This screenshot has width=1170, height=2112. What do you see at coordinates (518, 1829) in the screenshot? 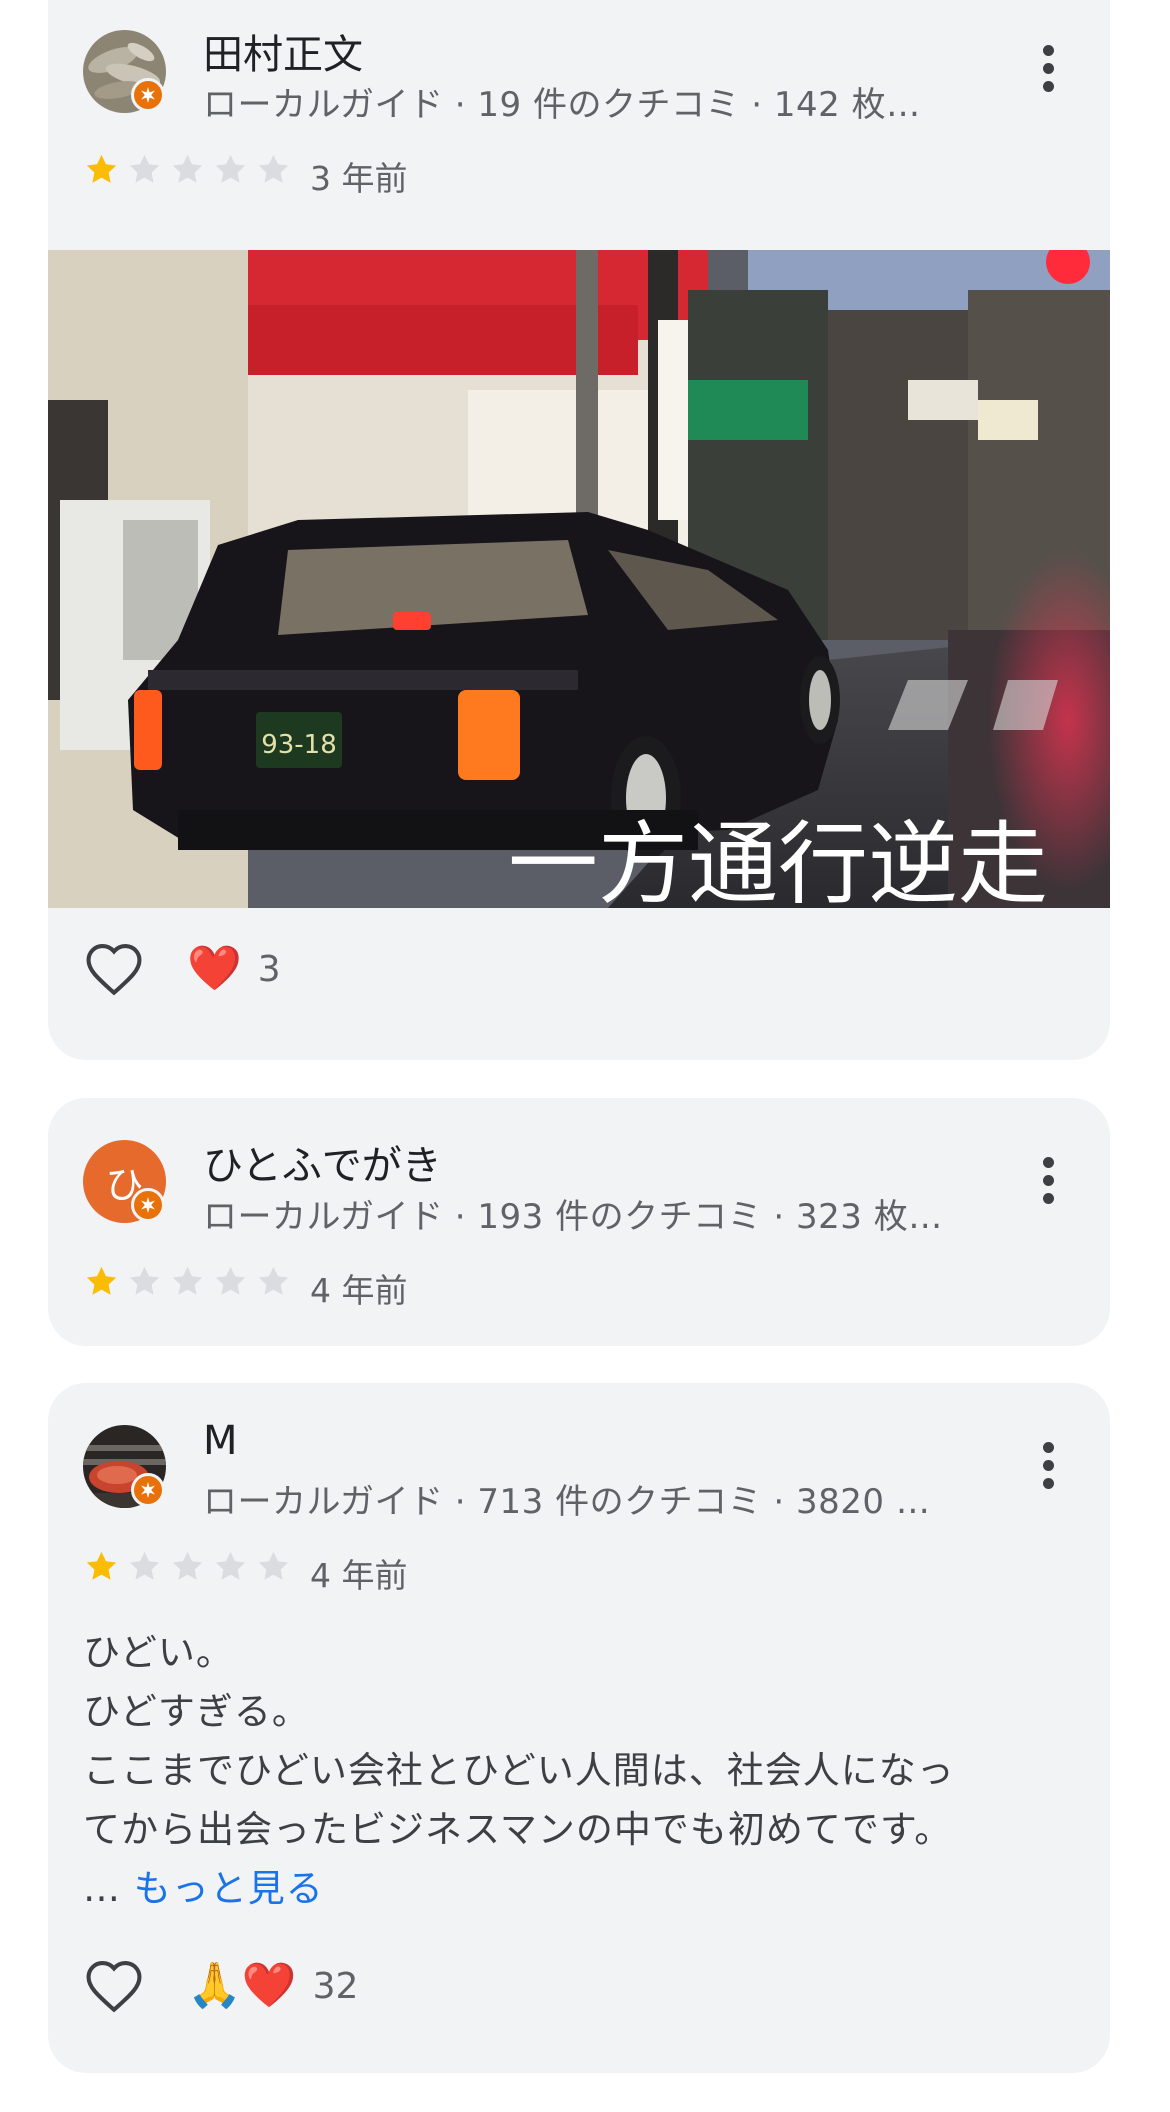
I see `review-text-line: てから出会ったビジネスマンの中でも初めてです。` at bounding box center [518, 1829].